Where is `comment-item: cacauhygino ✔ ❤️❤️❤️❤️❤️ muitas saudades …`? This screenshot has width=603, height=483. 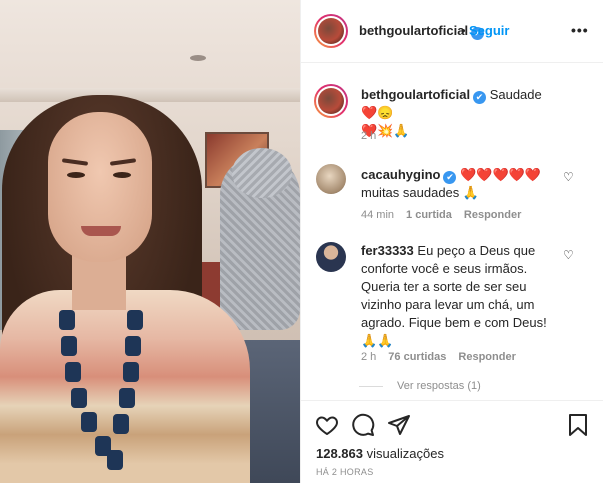
comment-item: cacauhygino ✔ ❤️❤️❤️❤️❤️ muitas saudades … is located at coordinates (452, 195).